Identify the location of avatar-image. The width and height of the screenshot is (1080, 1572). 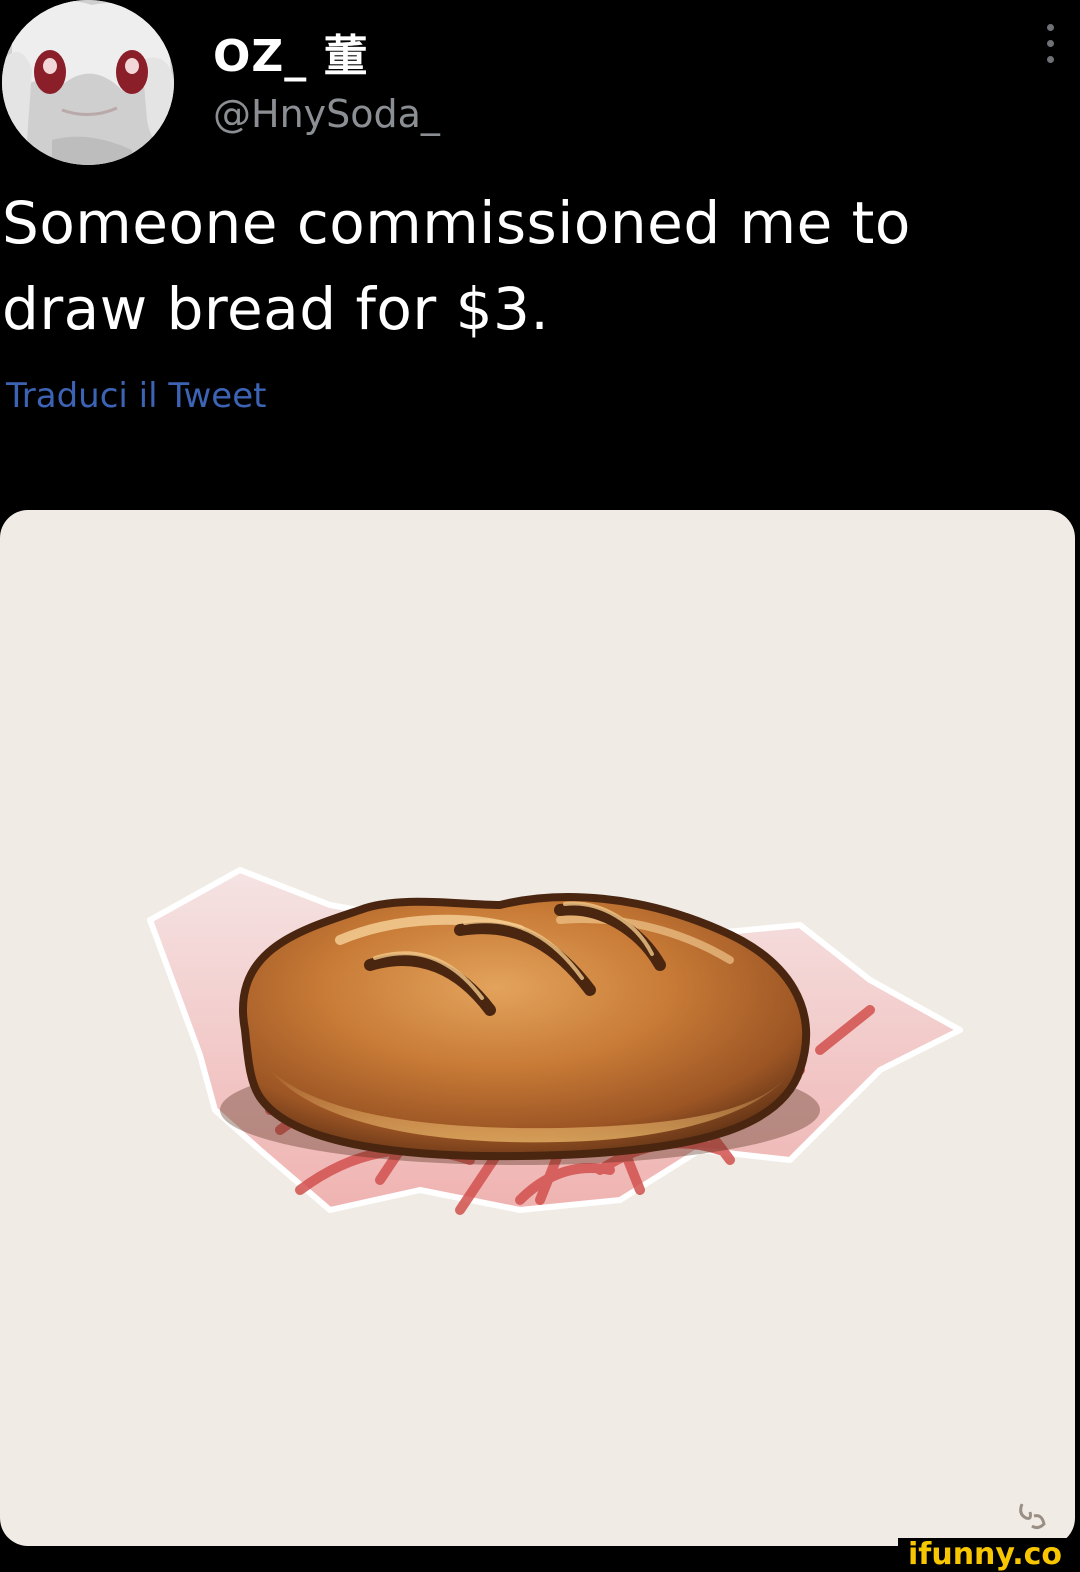
(88, 82).